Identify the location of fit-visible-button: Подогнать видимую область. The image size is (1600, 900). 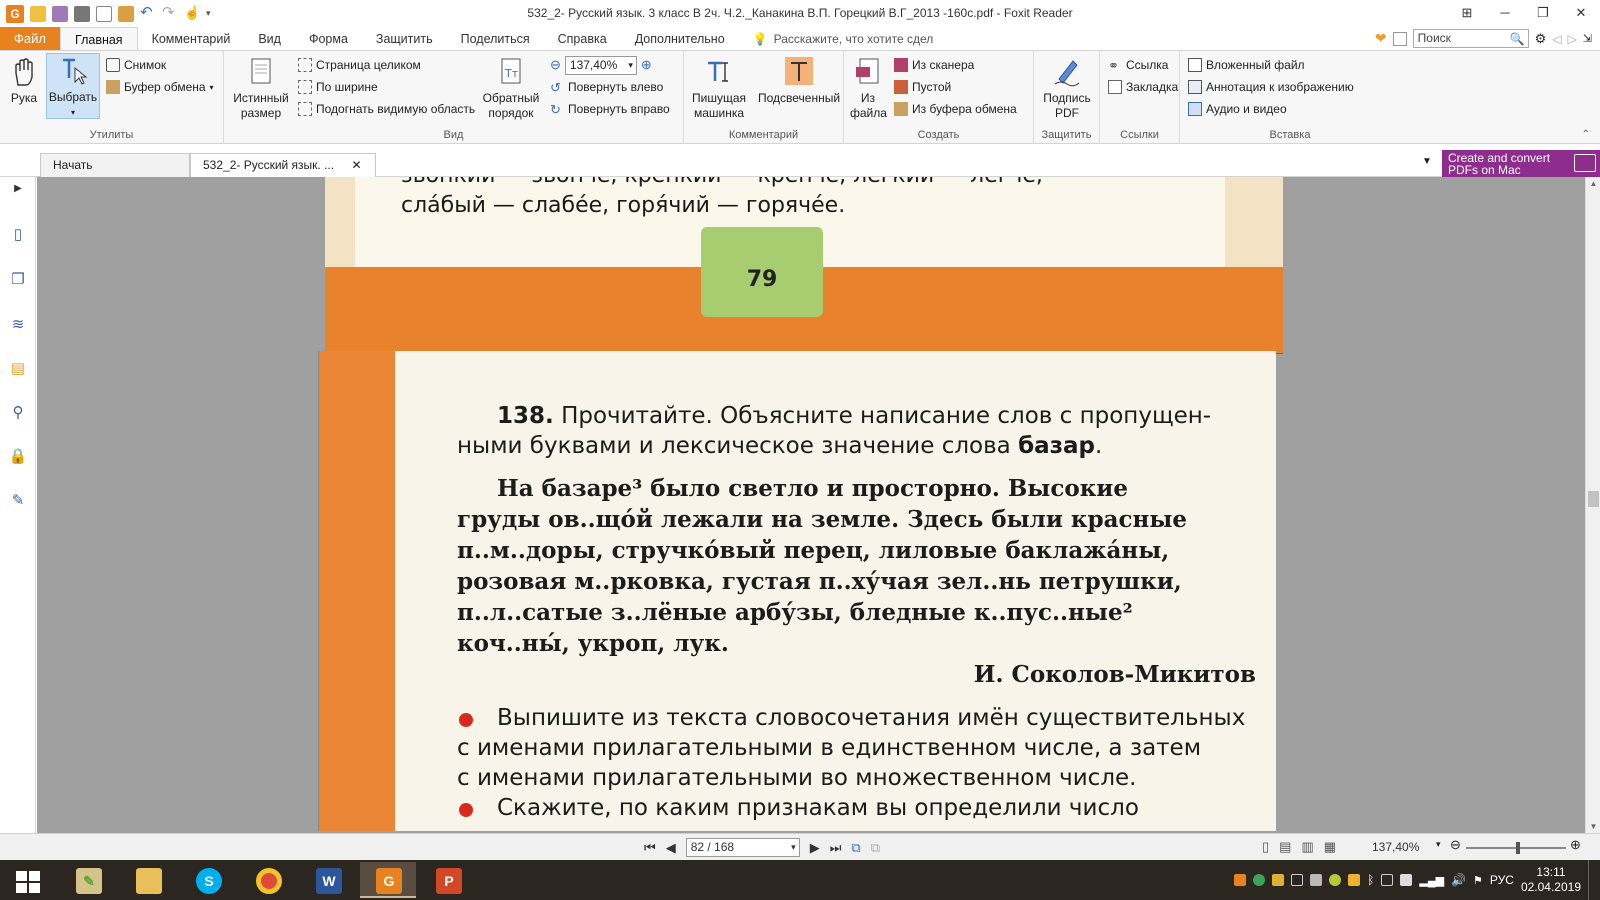
(386, 109).